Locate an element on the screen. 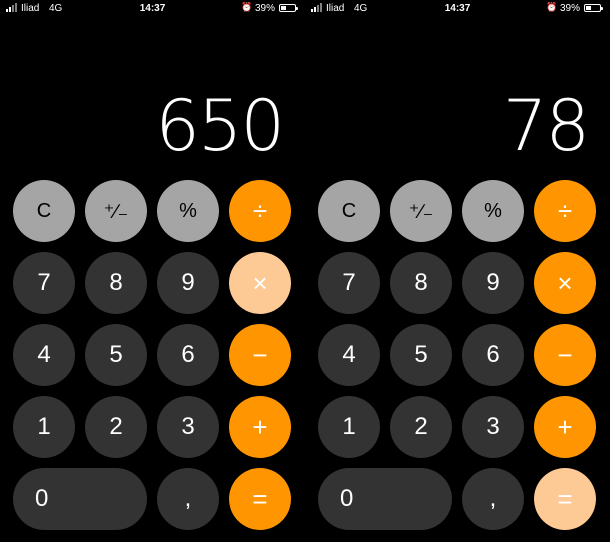 The image size is (610, 542). calculator-display: 650 is located at coordinates (220, 126).